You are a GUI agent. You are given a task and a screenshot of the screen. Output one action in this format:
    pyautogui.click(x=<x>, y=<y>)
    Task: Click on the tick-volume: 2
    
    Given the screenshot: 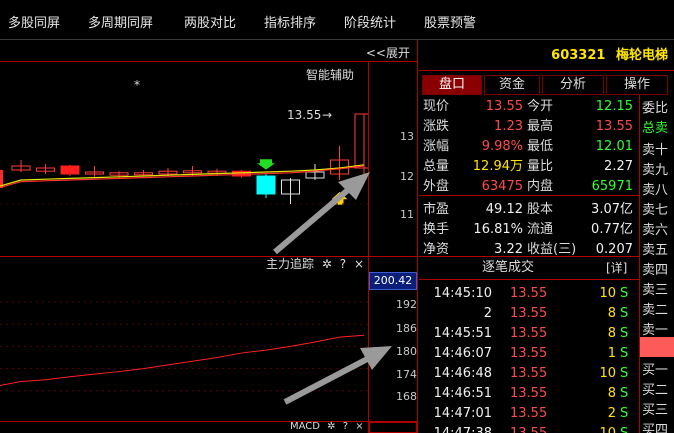 What is the action you would take?
    pyautogui.click(x=611, y=413)
    